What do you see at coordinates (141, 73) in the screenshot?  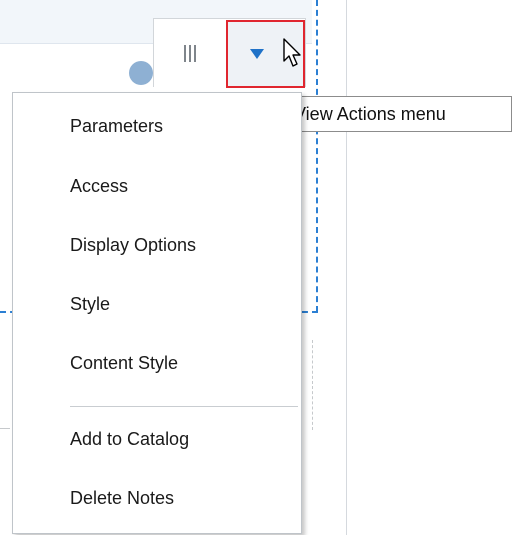 I see `info-icon` at bounding box center [141, 73].